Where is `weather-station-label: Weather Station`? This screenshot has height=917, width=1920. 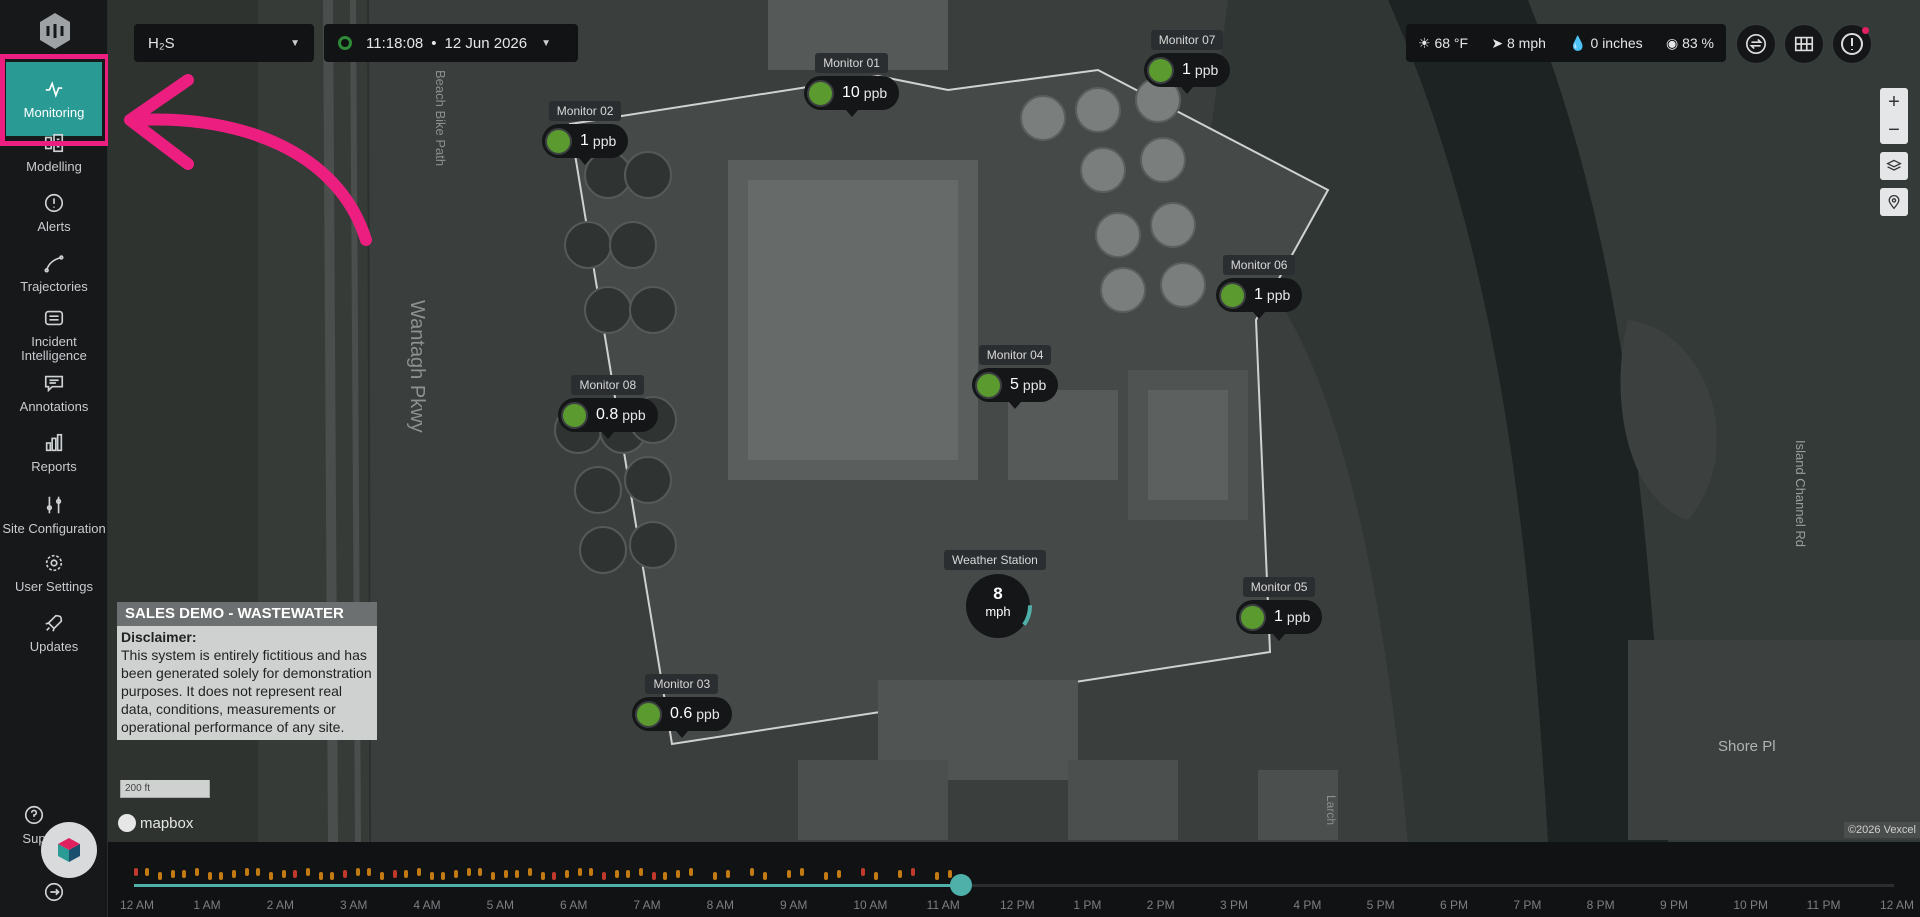 weather-station-label: Weather Station is located at coordinates (995, 560).